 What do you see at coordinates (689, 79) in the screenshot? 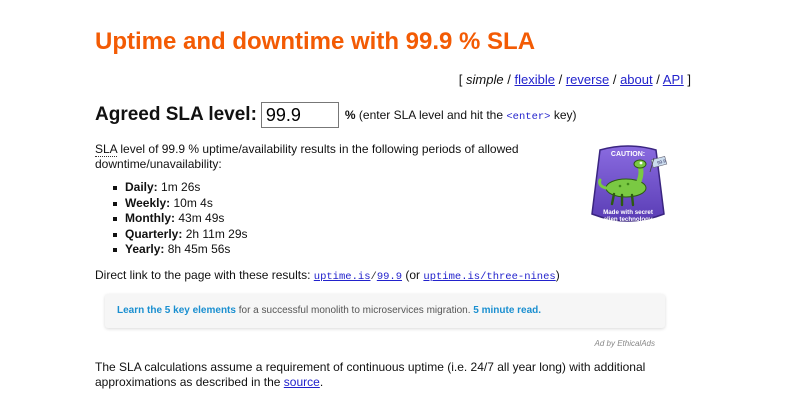
I see `nav-close-bracket: ]` at bounding box center [689, 79].